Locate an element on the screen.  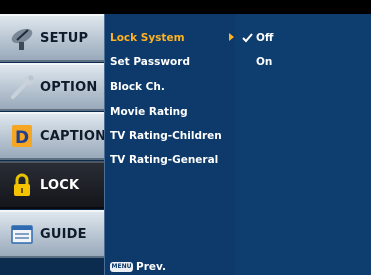
tab-option-label: OPTION is located at coordinates (69, 87).